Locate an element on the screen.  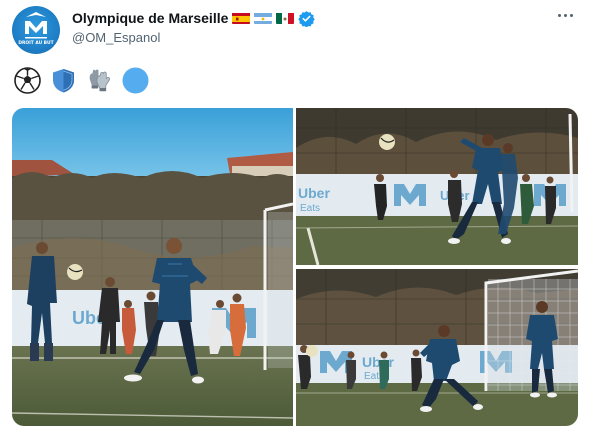
tweet-text-emojis is located at coordinates (81, 80).